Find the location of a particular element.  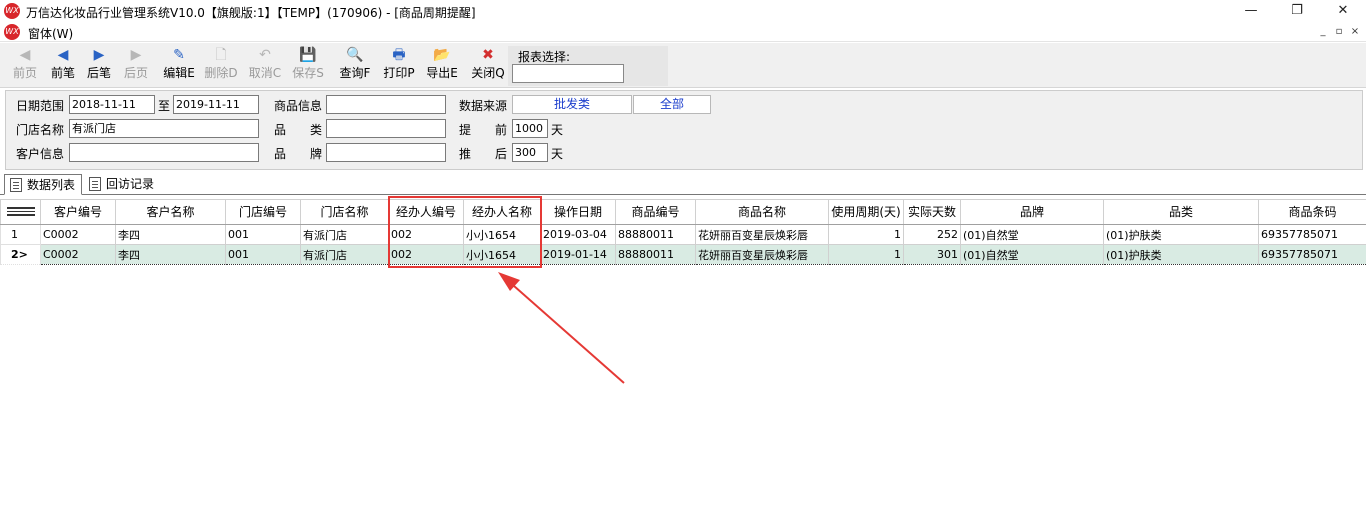

annotation-arrow is located at coordinates (561, 328).